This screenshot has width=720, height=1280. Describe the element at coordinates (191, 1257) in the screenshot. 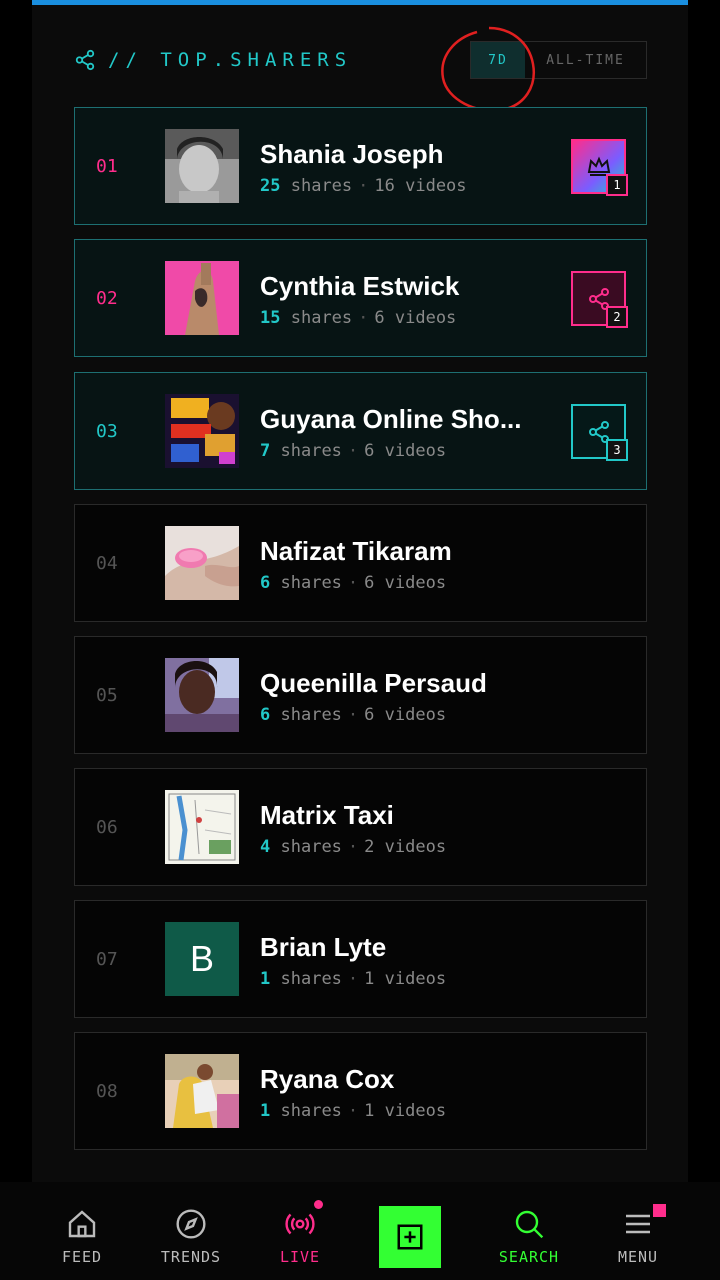

I see `nav-label: TRENDS` at that location.